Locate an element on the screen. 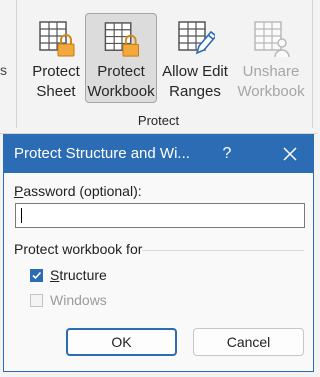 The width and height of the screenshot is (320, 377). protect-workbook-line2: Workbook is located at coordinates (121, 91).